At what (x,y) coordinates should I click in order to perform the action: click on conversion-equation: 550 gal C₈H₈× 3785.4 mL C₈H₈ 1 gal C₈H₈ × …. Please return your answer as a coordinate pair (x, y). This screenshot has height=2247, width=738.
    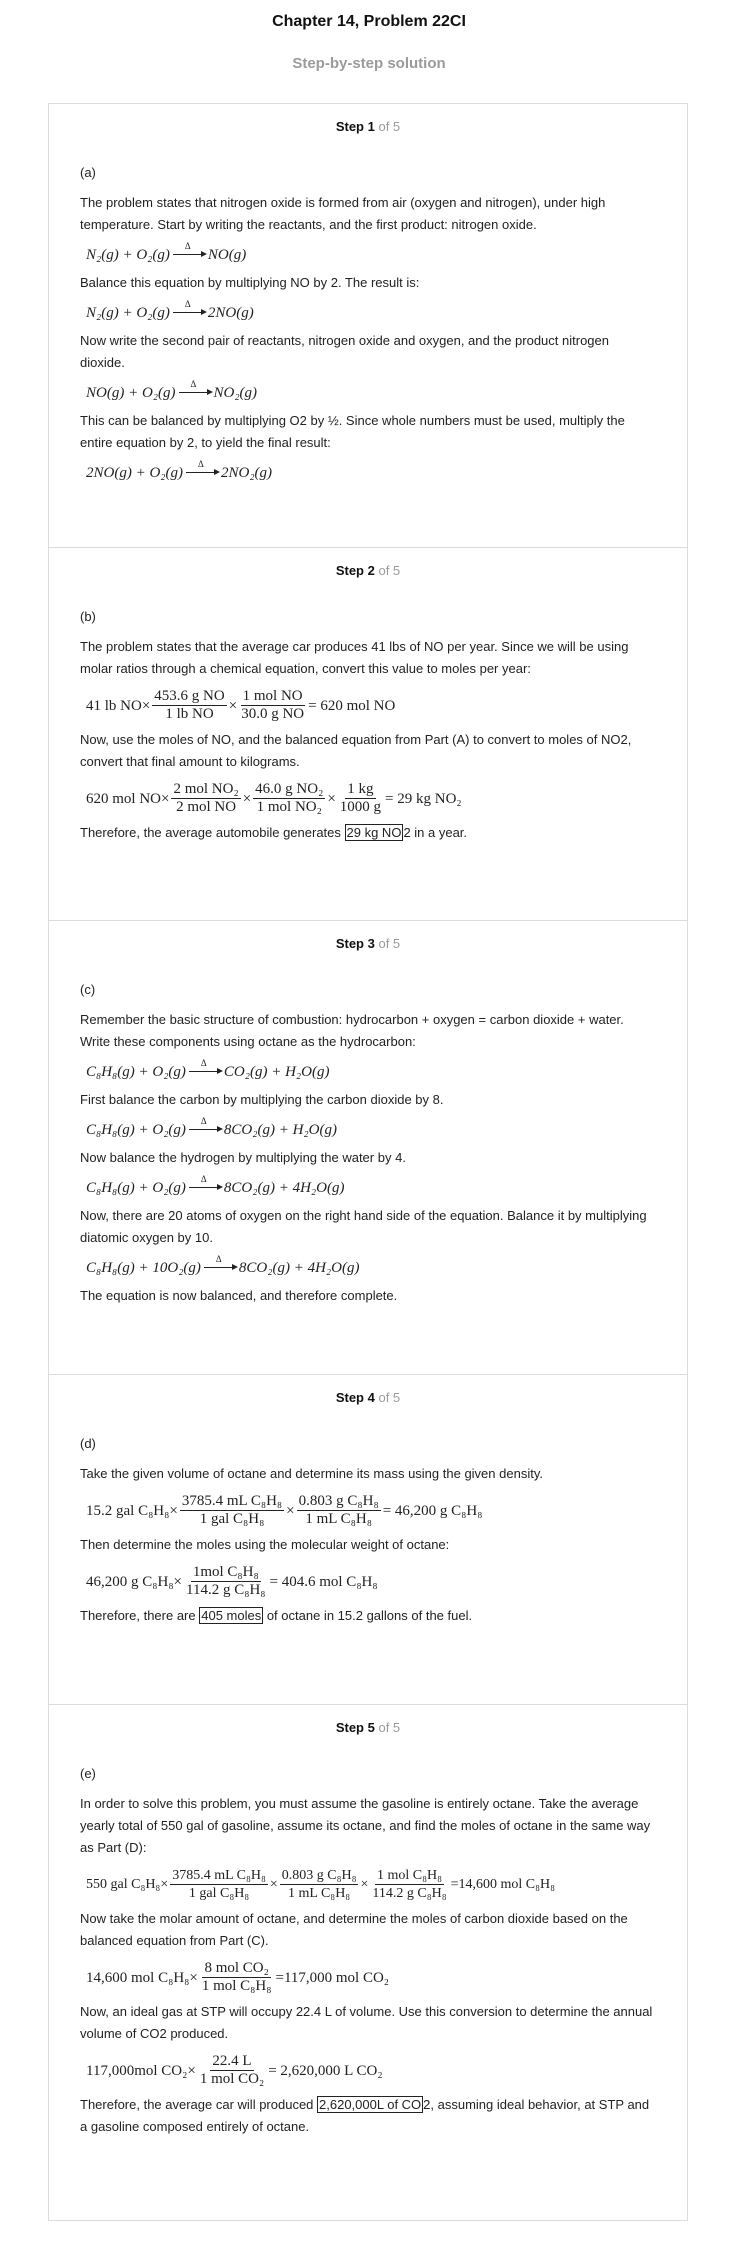
    Looking at the image, I should click on (320, 1884).